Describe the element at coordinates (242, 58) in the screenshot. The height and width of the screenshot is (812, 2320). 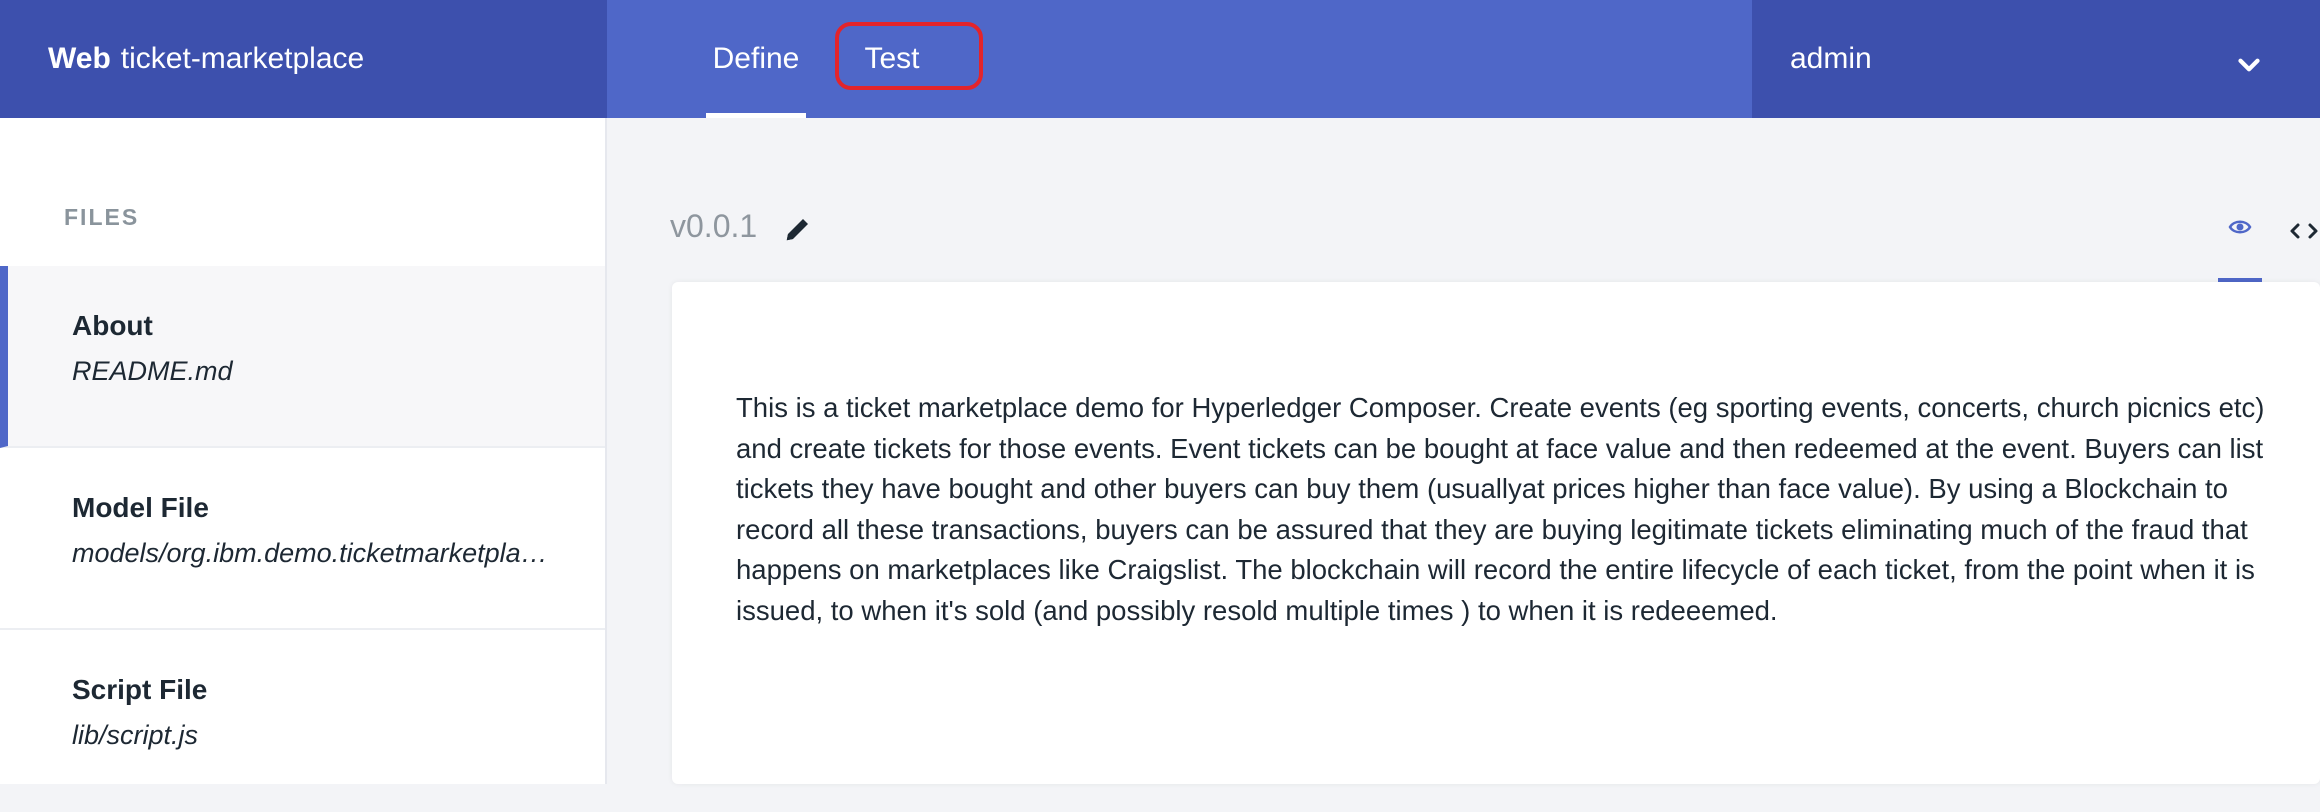
I see `business-network-name: ticket-marketplace` at that location.